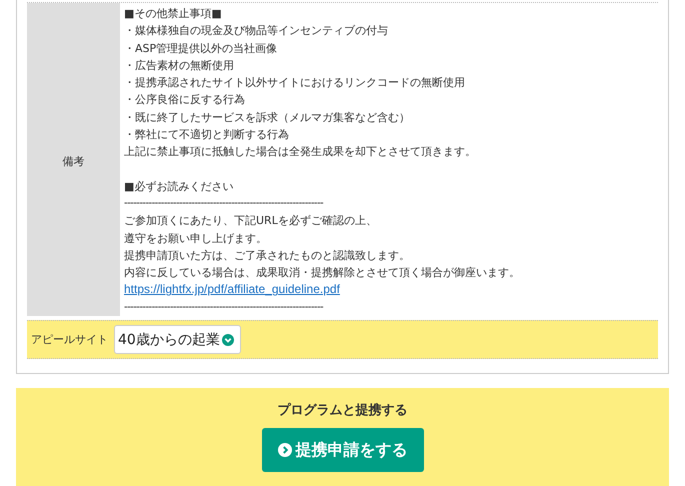 The width and height of the screenshot is (685, 486). What do you see at coordinates (177, 339) in the screenshot?
I see `site-select: 40歳からの起業` at bounding box center [177, 339].